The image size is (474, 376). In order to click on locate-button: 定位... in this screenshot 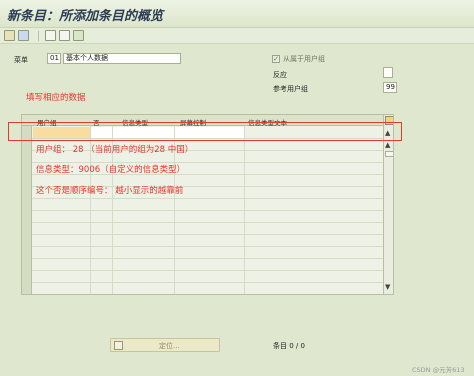, I will do `click(165, 345)`.